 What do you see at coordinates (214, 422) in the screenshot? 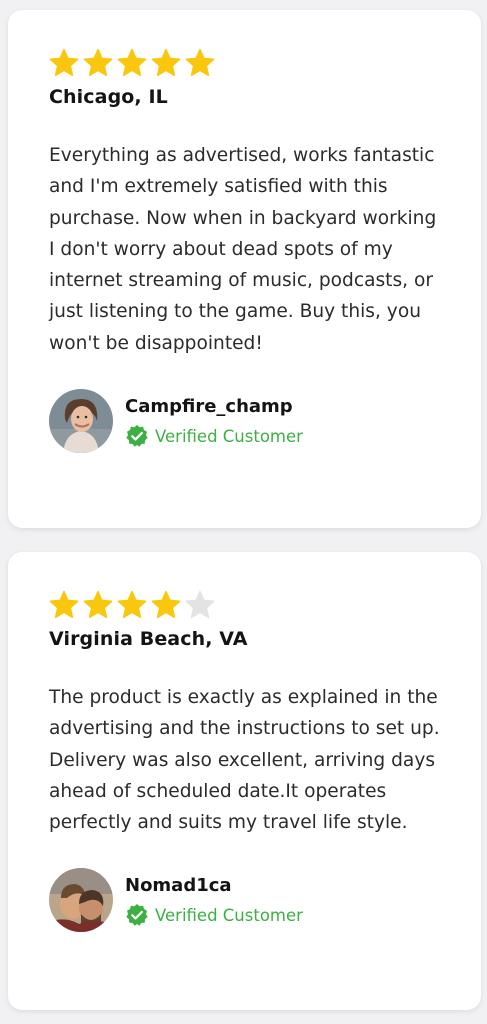
I see `reviewer-info: Campfire_champ Verified Customer` at bounding box center [214, 422].